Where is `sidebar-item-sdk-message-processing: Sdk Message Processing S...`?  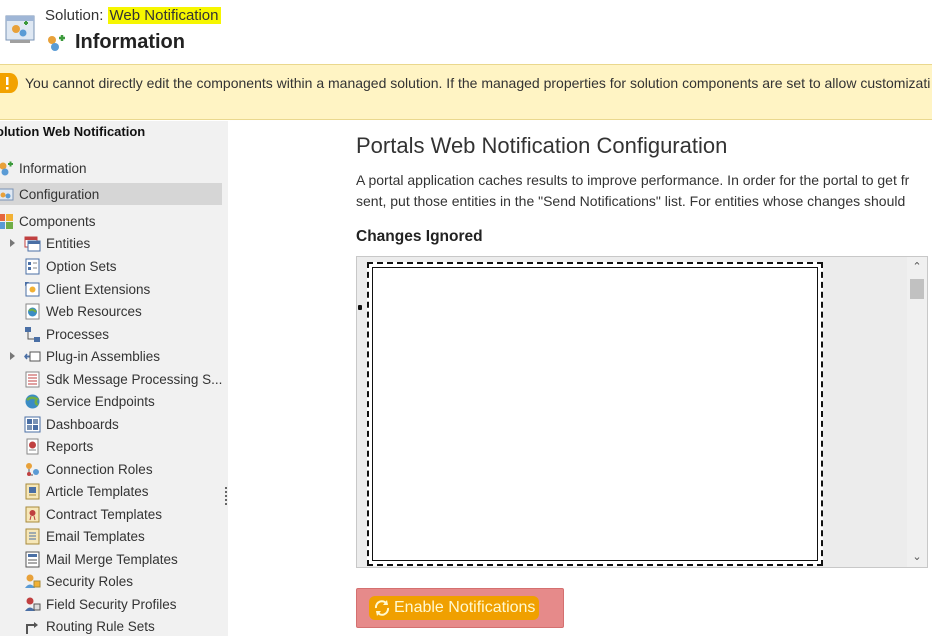
sidebar-item-sdk-message-processing: Sdk Message Processing S... is located at coordinates (123, 379).